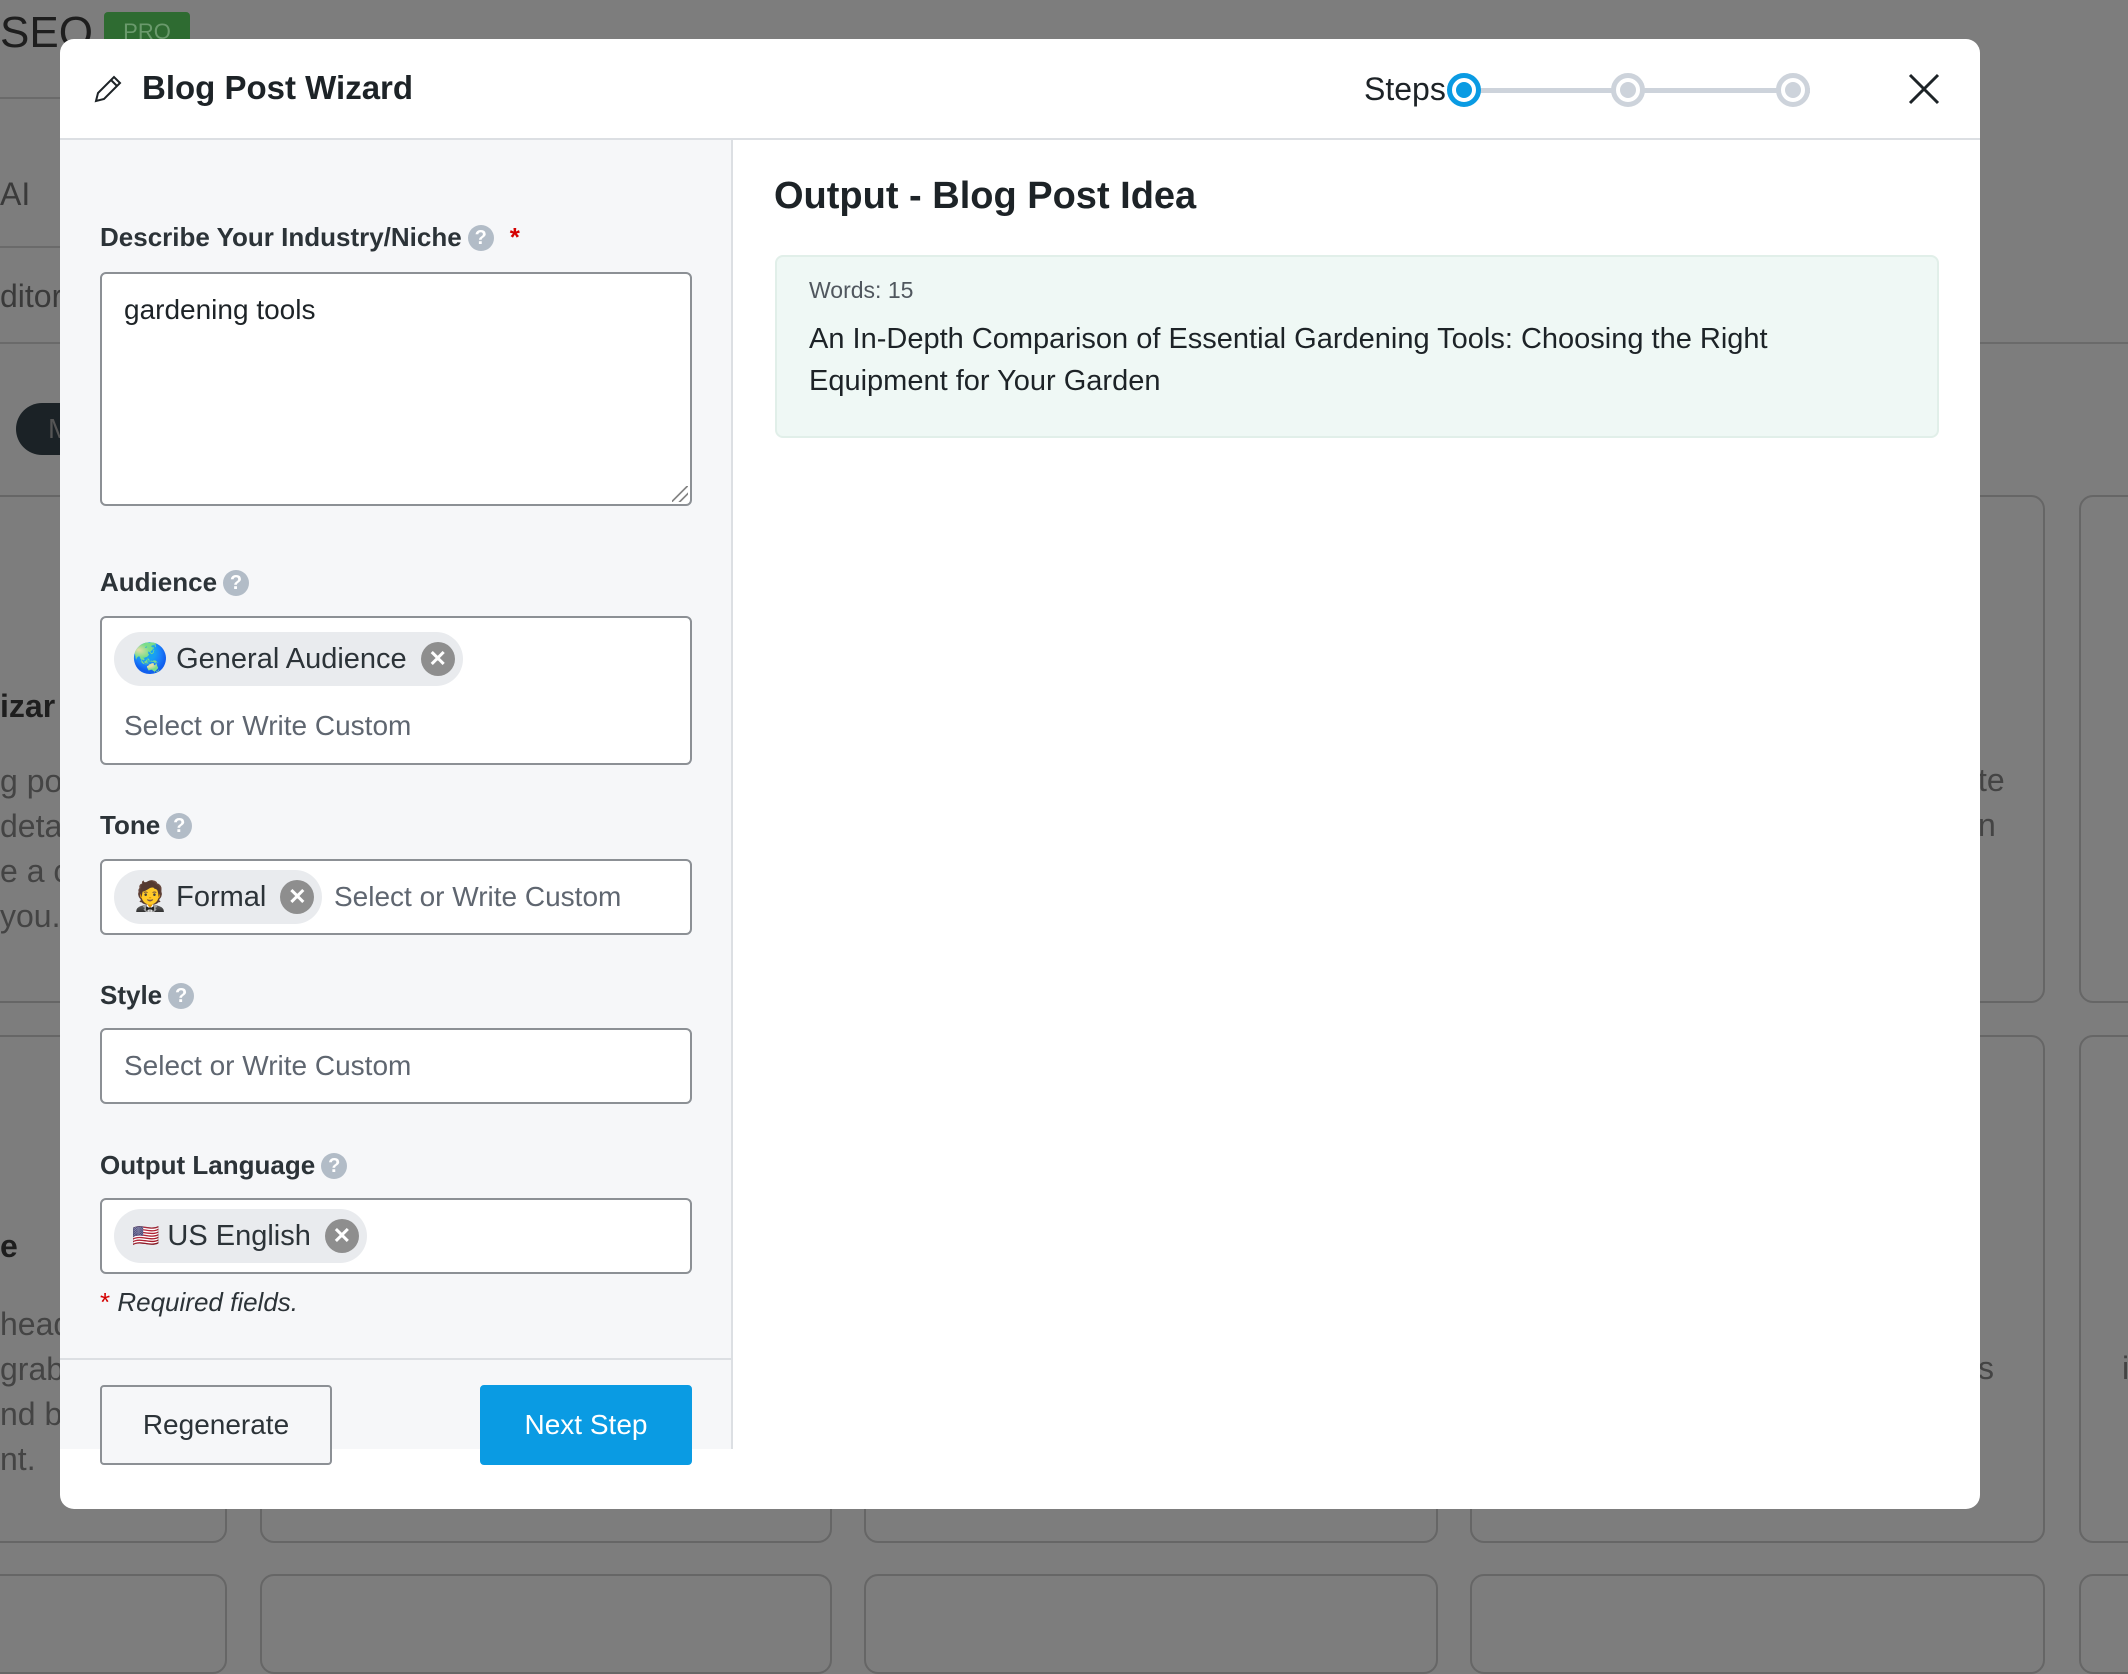 The height and width of the screenshot is (1674, 2128). Describe the element at coordinates (108, 89) in the screenshot. I see `pencil-icon` at that location.